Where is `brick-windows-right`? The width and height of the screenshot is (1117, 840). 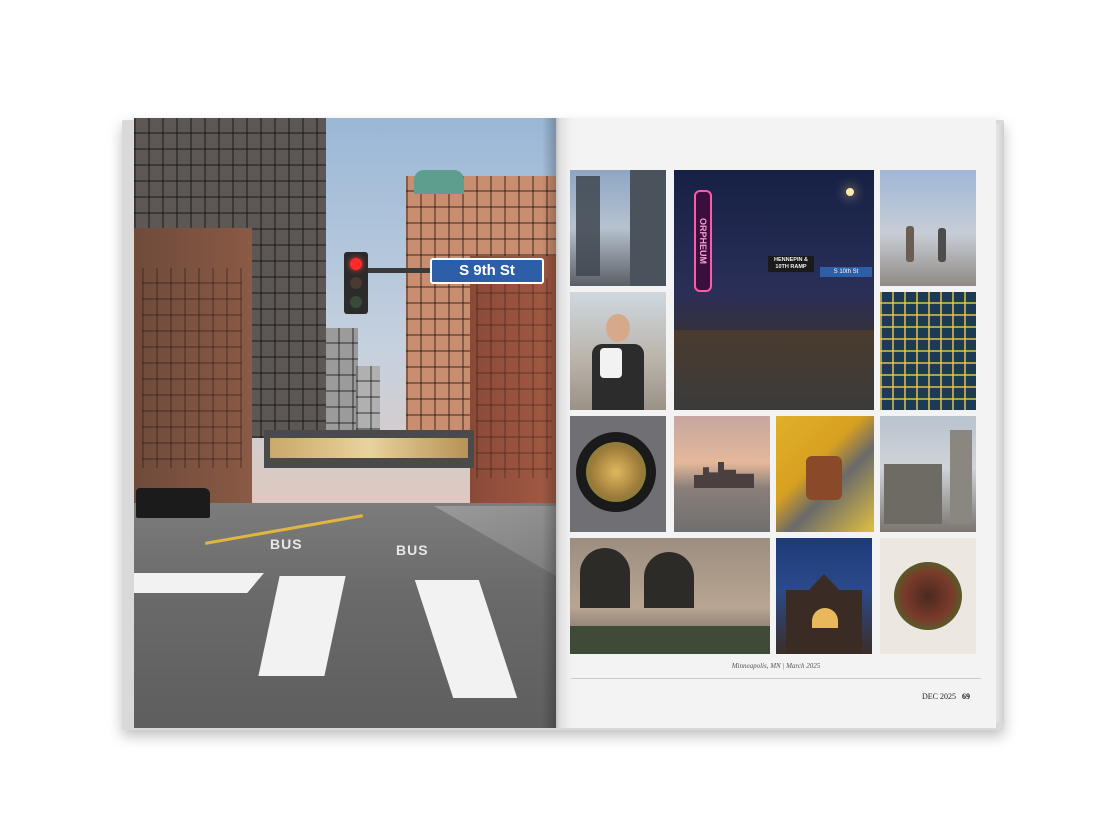 brick-windows-right is located at coordinates (514, 378).